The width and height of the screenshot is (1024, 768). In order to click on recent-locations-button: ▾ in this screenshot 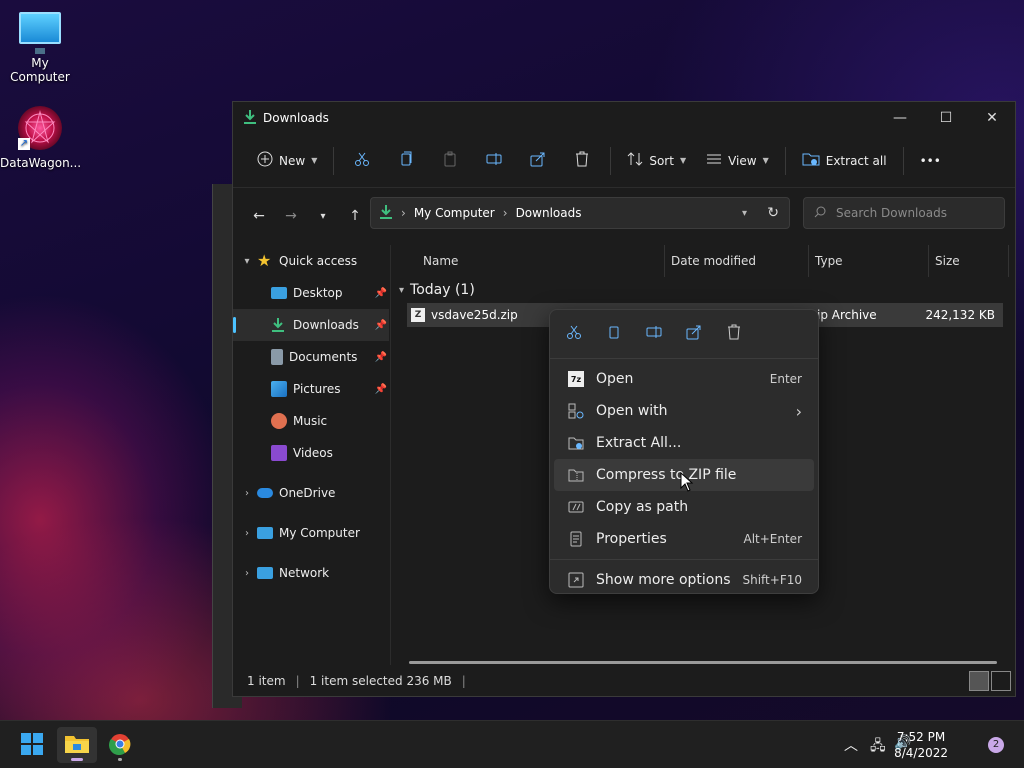, I will do `click(323, 216)`.